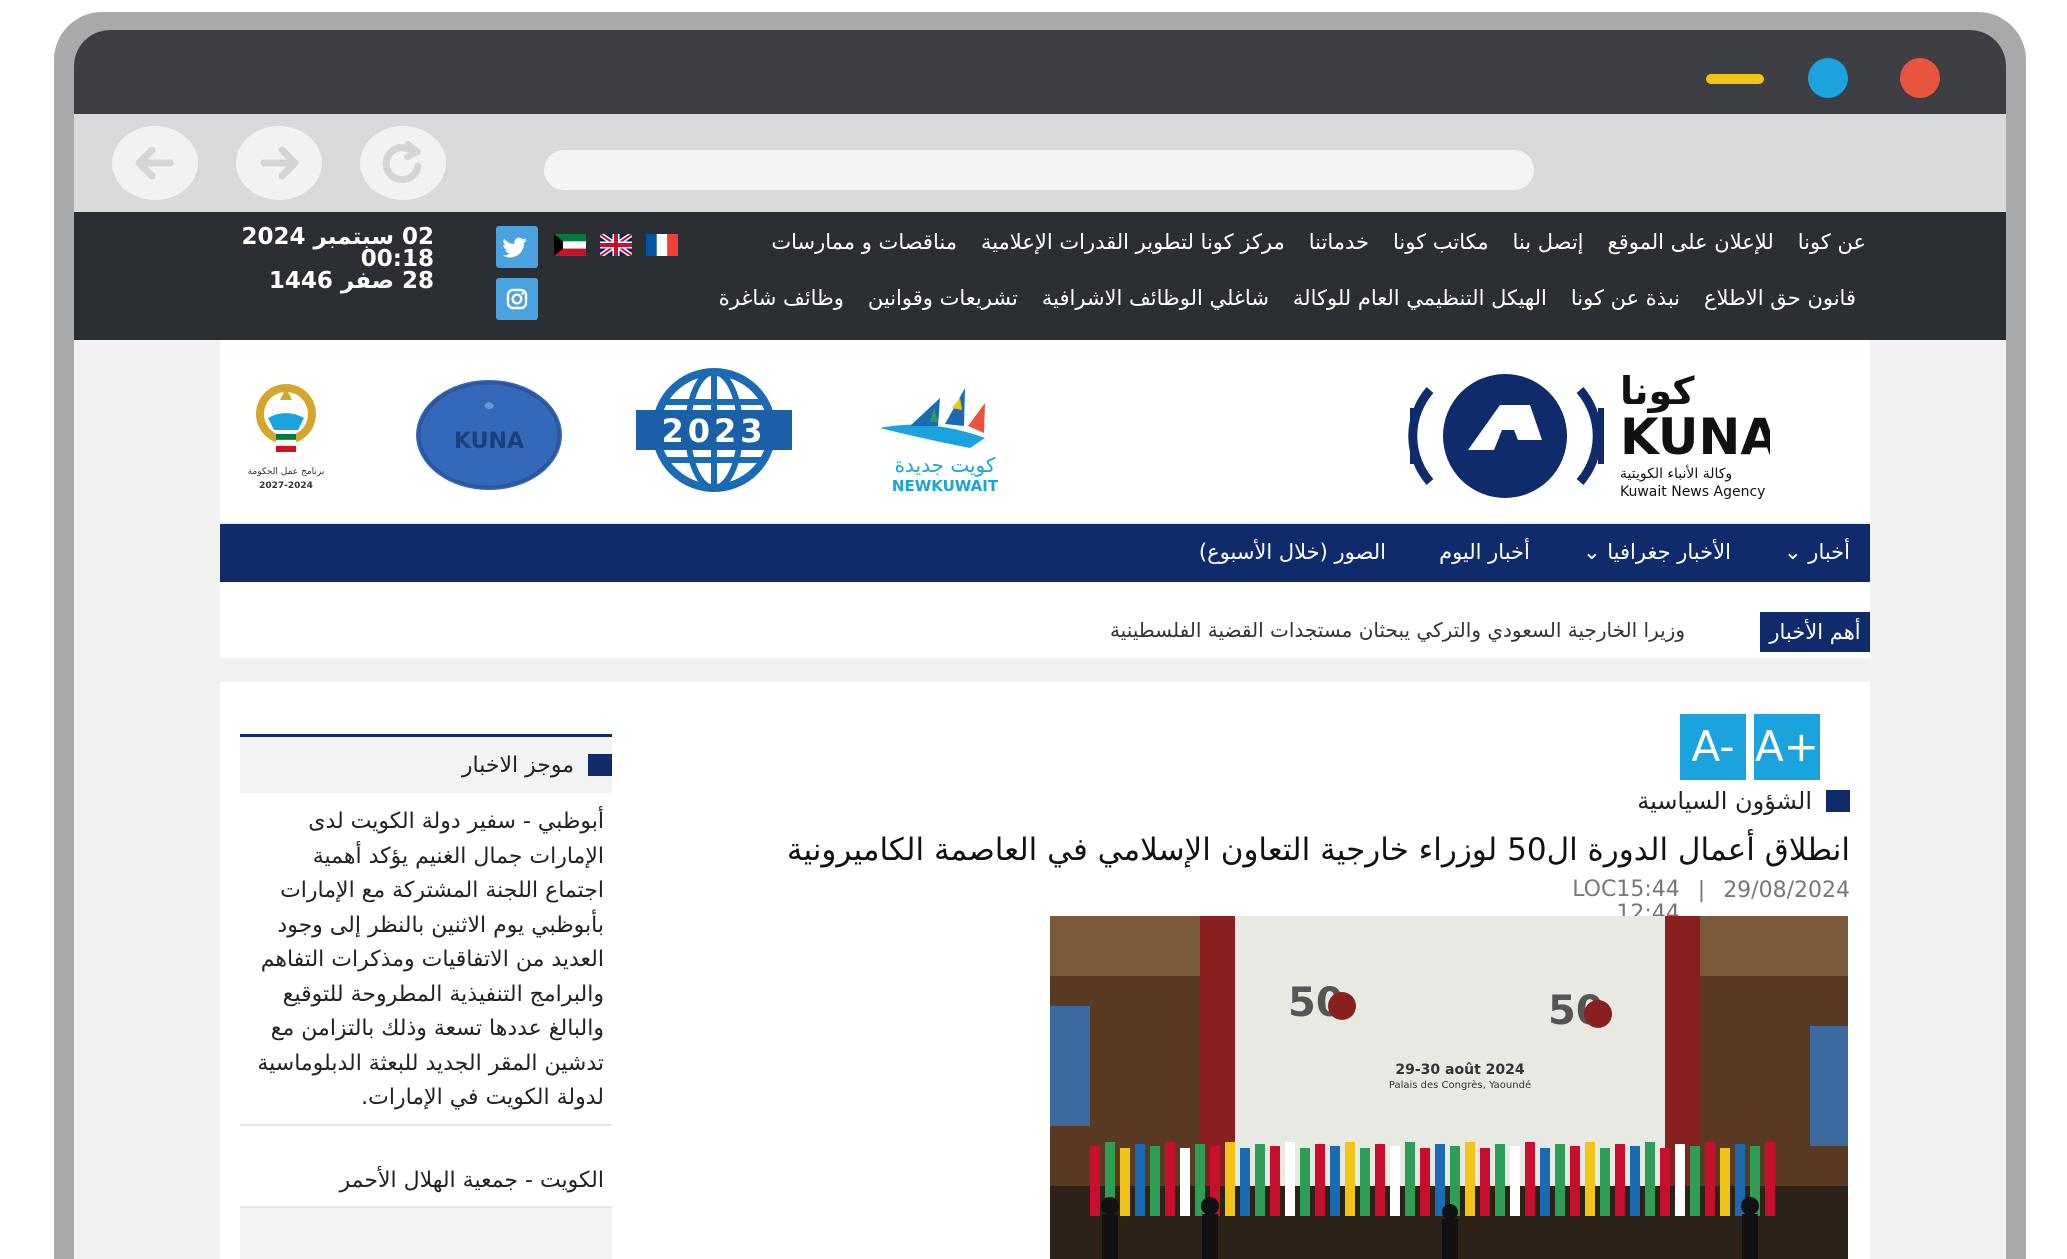  What do you see at coordinates (945, 438) in the screenshot?
I see `new-kuwait-logo: كويت جديدة NEWKUWAIT` at bounding box center [945, 438].